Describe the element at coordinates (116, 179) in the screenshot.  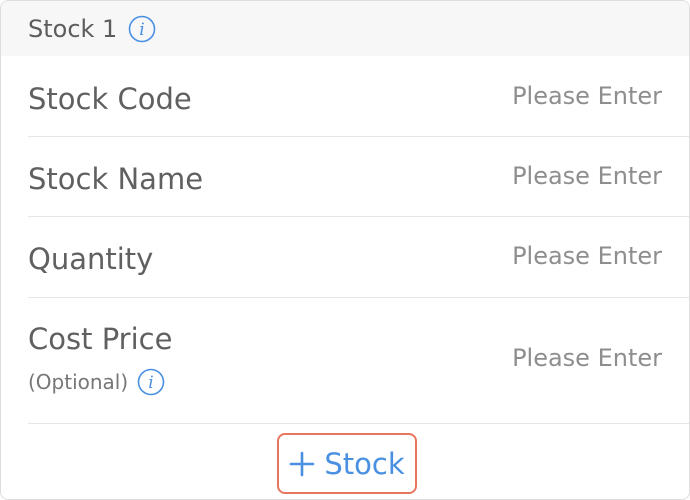
I see `stock-name-label: Stock Name` at that location.